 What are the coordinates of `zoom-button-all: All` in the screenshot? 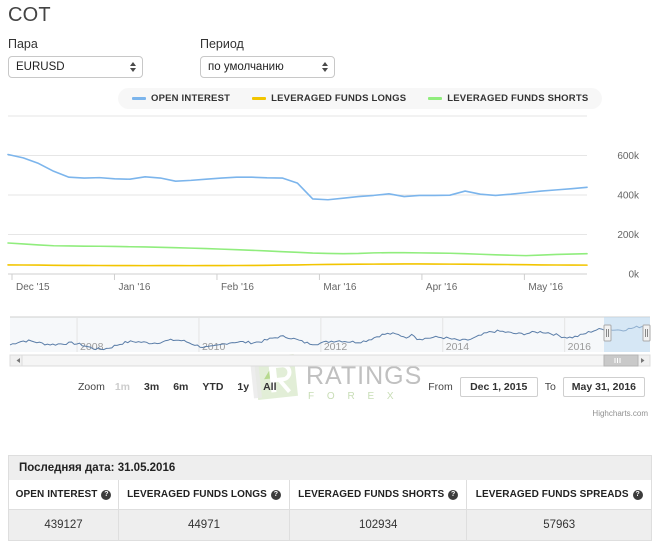 It's located at (269, 387).